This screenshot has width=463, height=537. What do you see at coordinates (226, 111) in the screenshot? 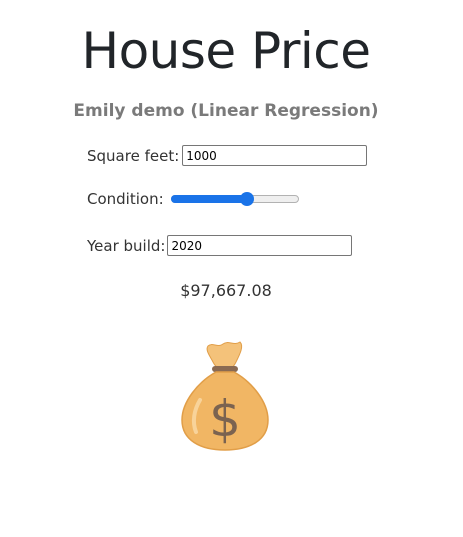
I see `page-subtitle: Emily demo (Linear Regression)` at bounding box center [226, 111].